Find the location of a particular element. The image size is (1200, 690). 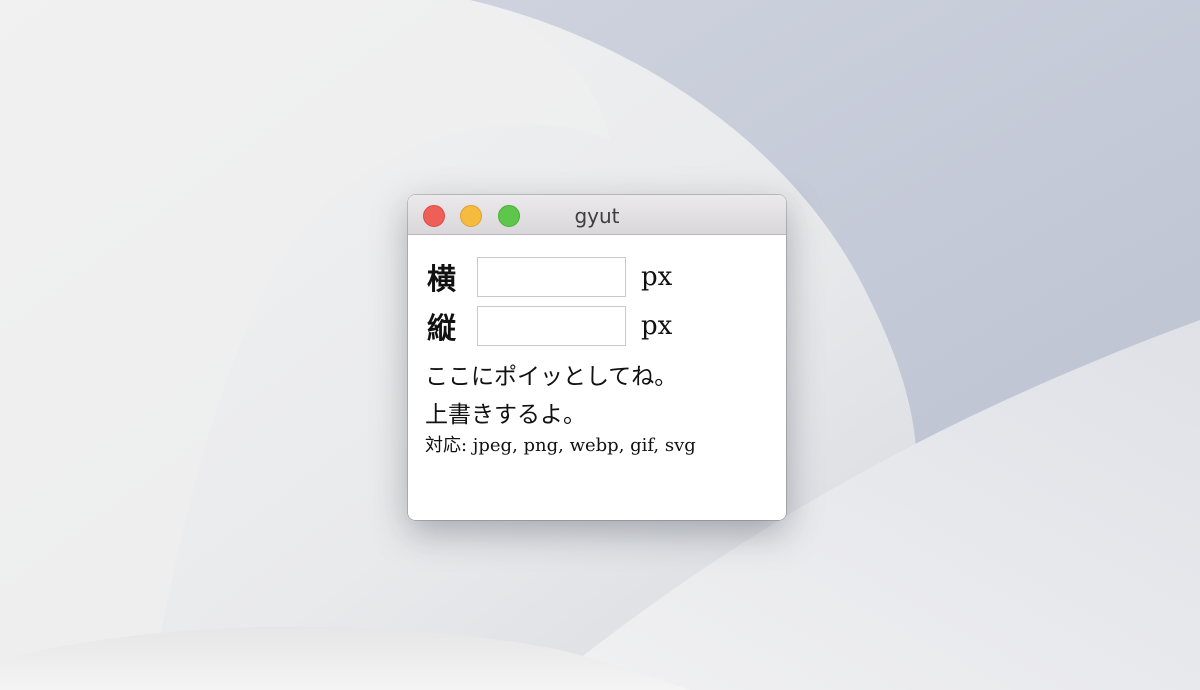

window-title: gyut is located at coordinates (597, 216).